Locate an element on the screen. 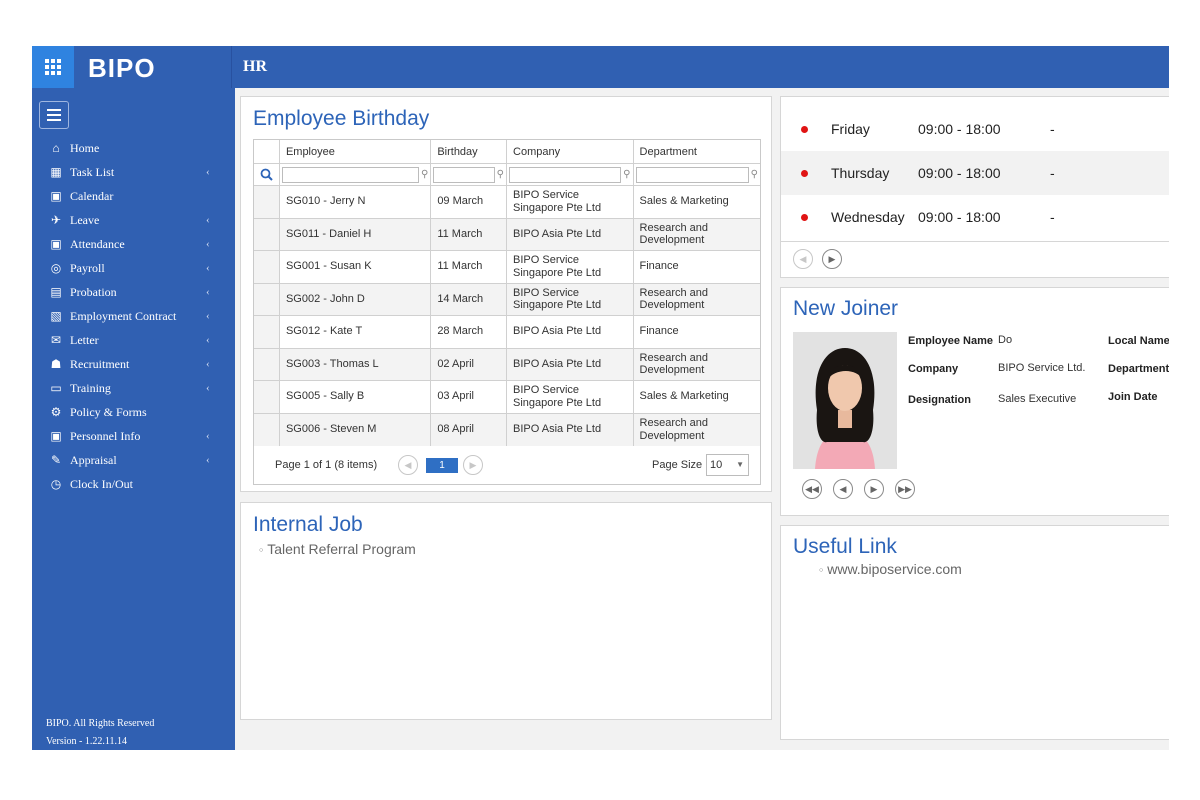 The width and height of the screenshot is (1200, 800). module-title: HR is located at coordinates (255, 66).